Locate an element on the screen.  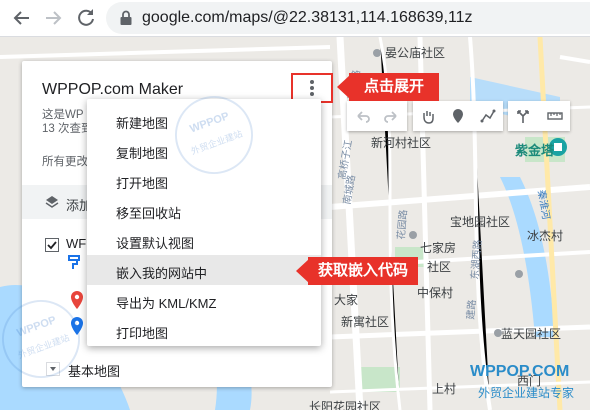
undo-button is located at coordinates (362, 116).